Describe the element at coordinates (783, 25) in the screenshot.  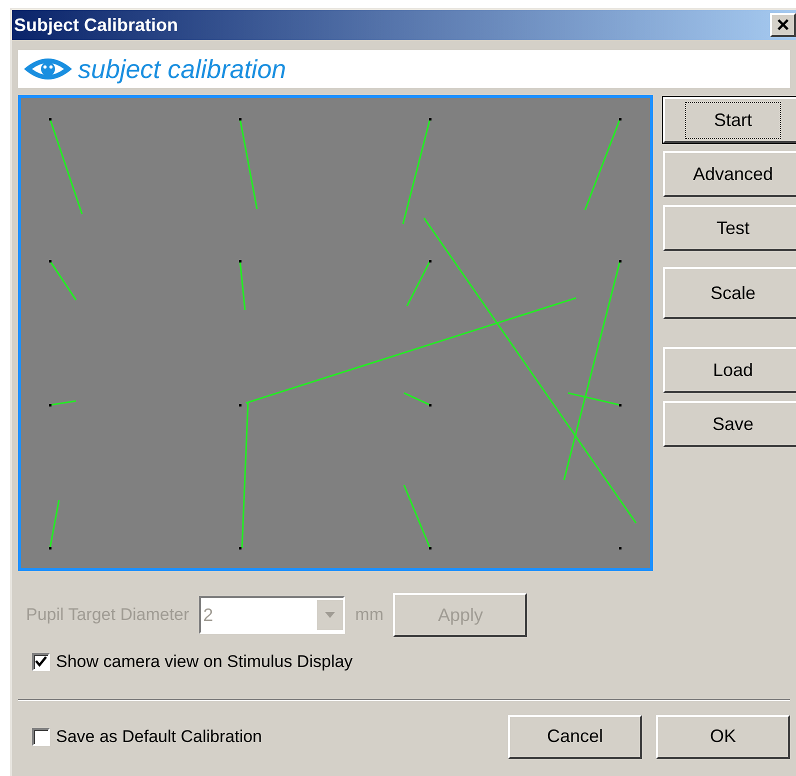
I see `close-button: ×` at that location.